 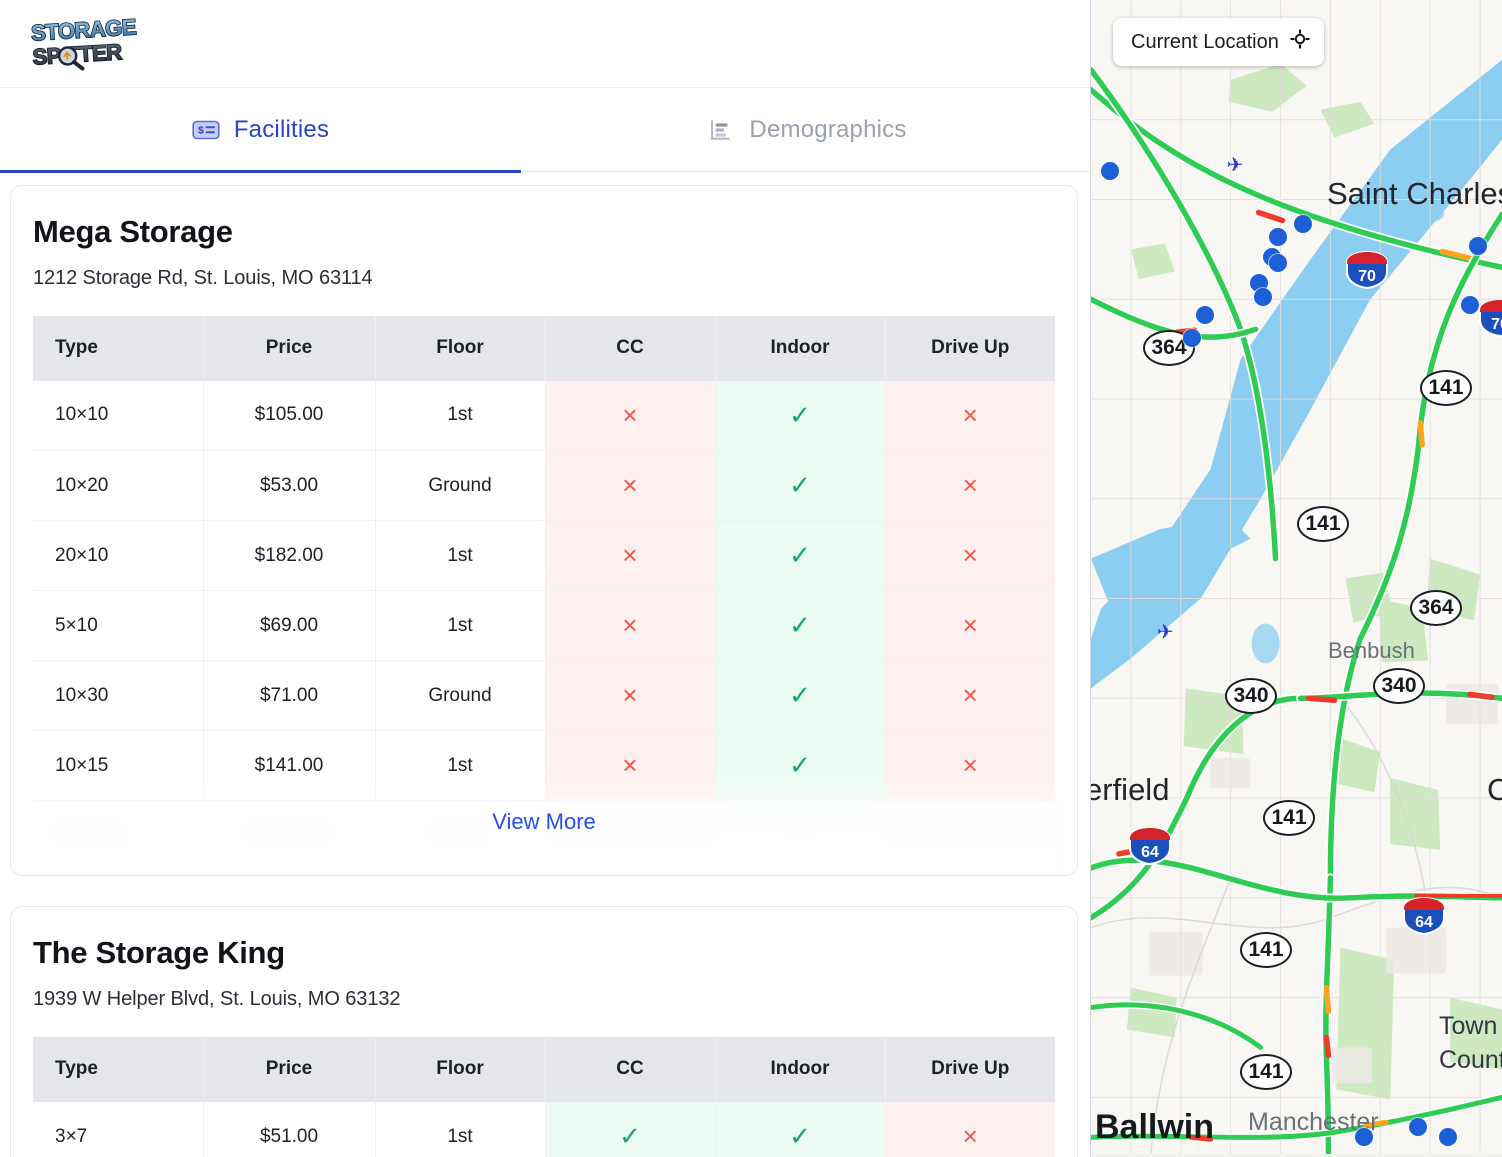 What do you see at coordinates (1470, 1026) in the screenshot?
I see `map-label-town-and-country-line1: Town a` at bounding box center [1470, 1026].